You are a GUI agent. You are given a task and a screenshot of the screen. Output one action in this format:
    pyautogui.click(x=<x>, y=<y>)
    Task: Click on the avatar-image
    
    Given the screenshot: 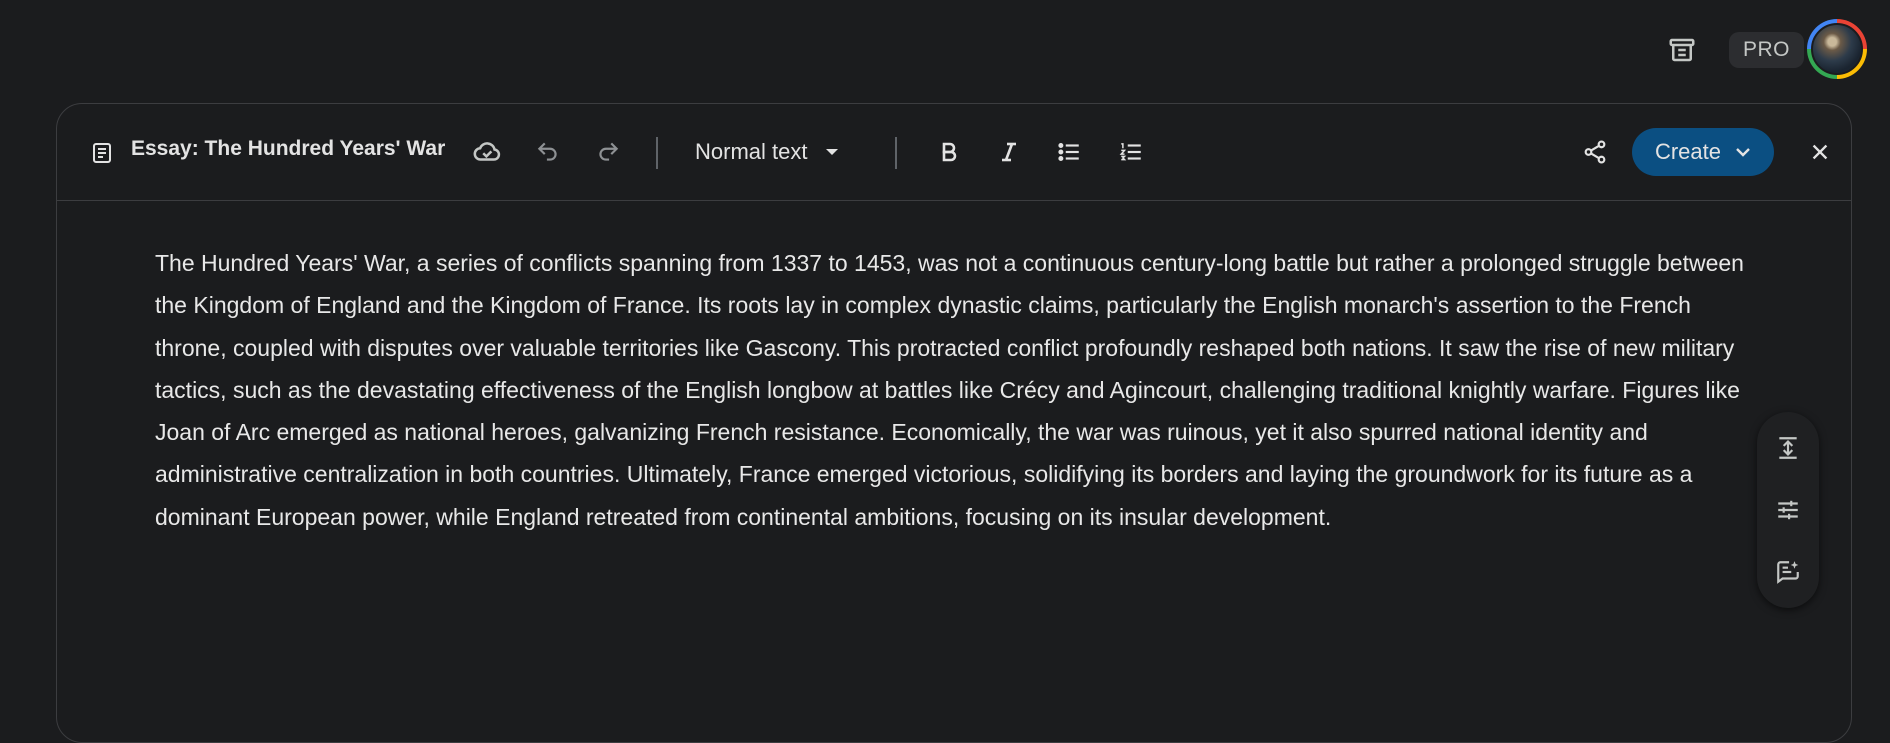 What is the action you would take?
    pyautogui.click(x=1837, y=49)
    